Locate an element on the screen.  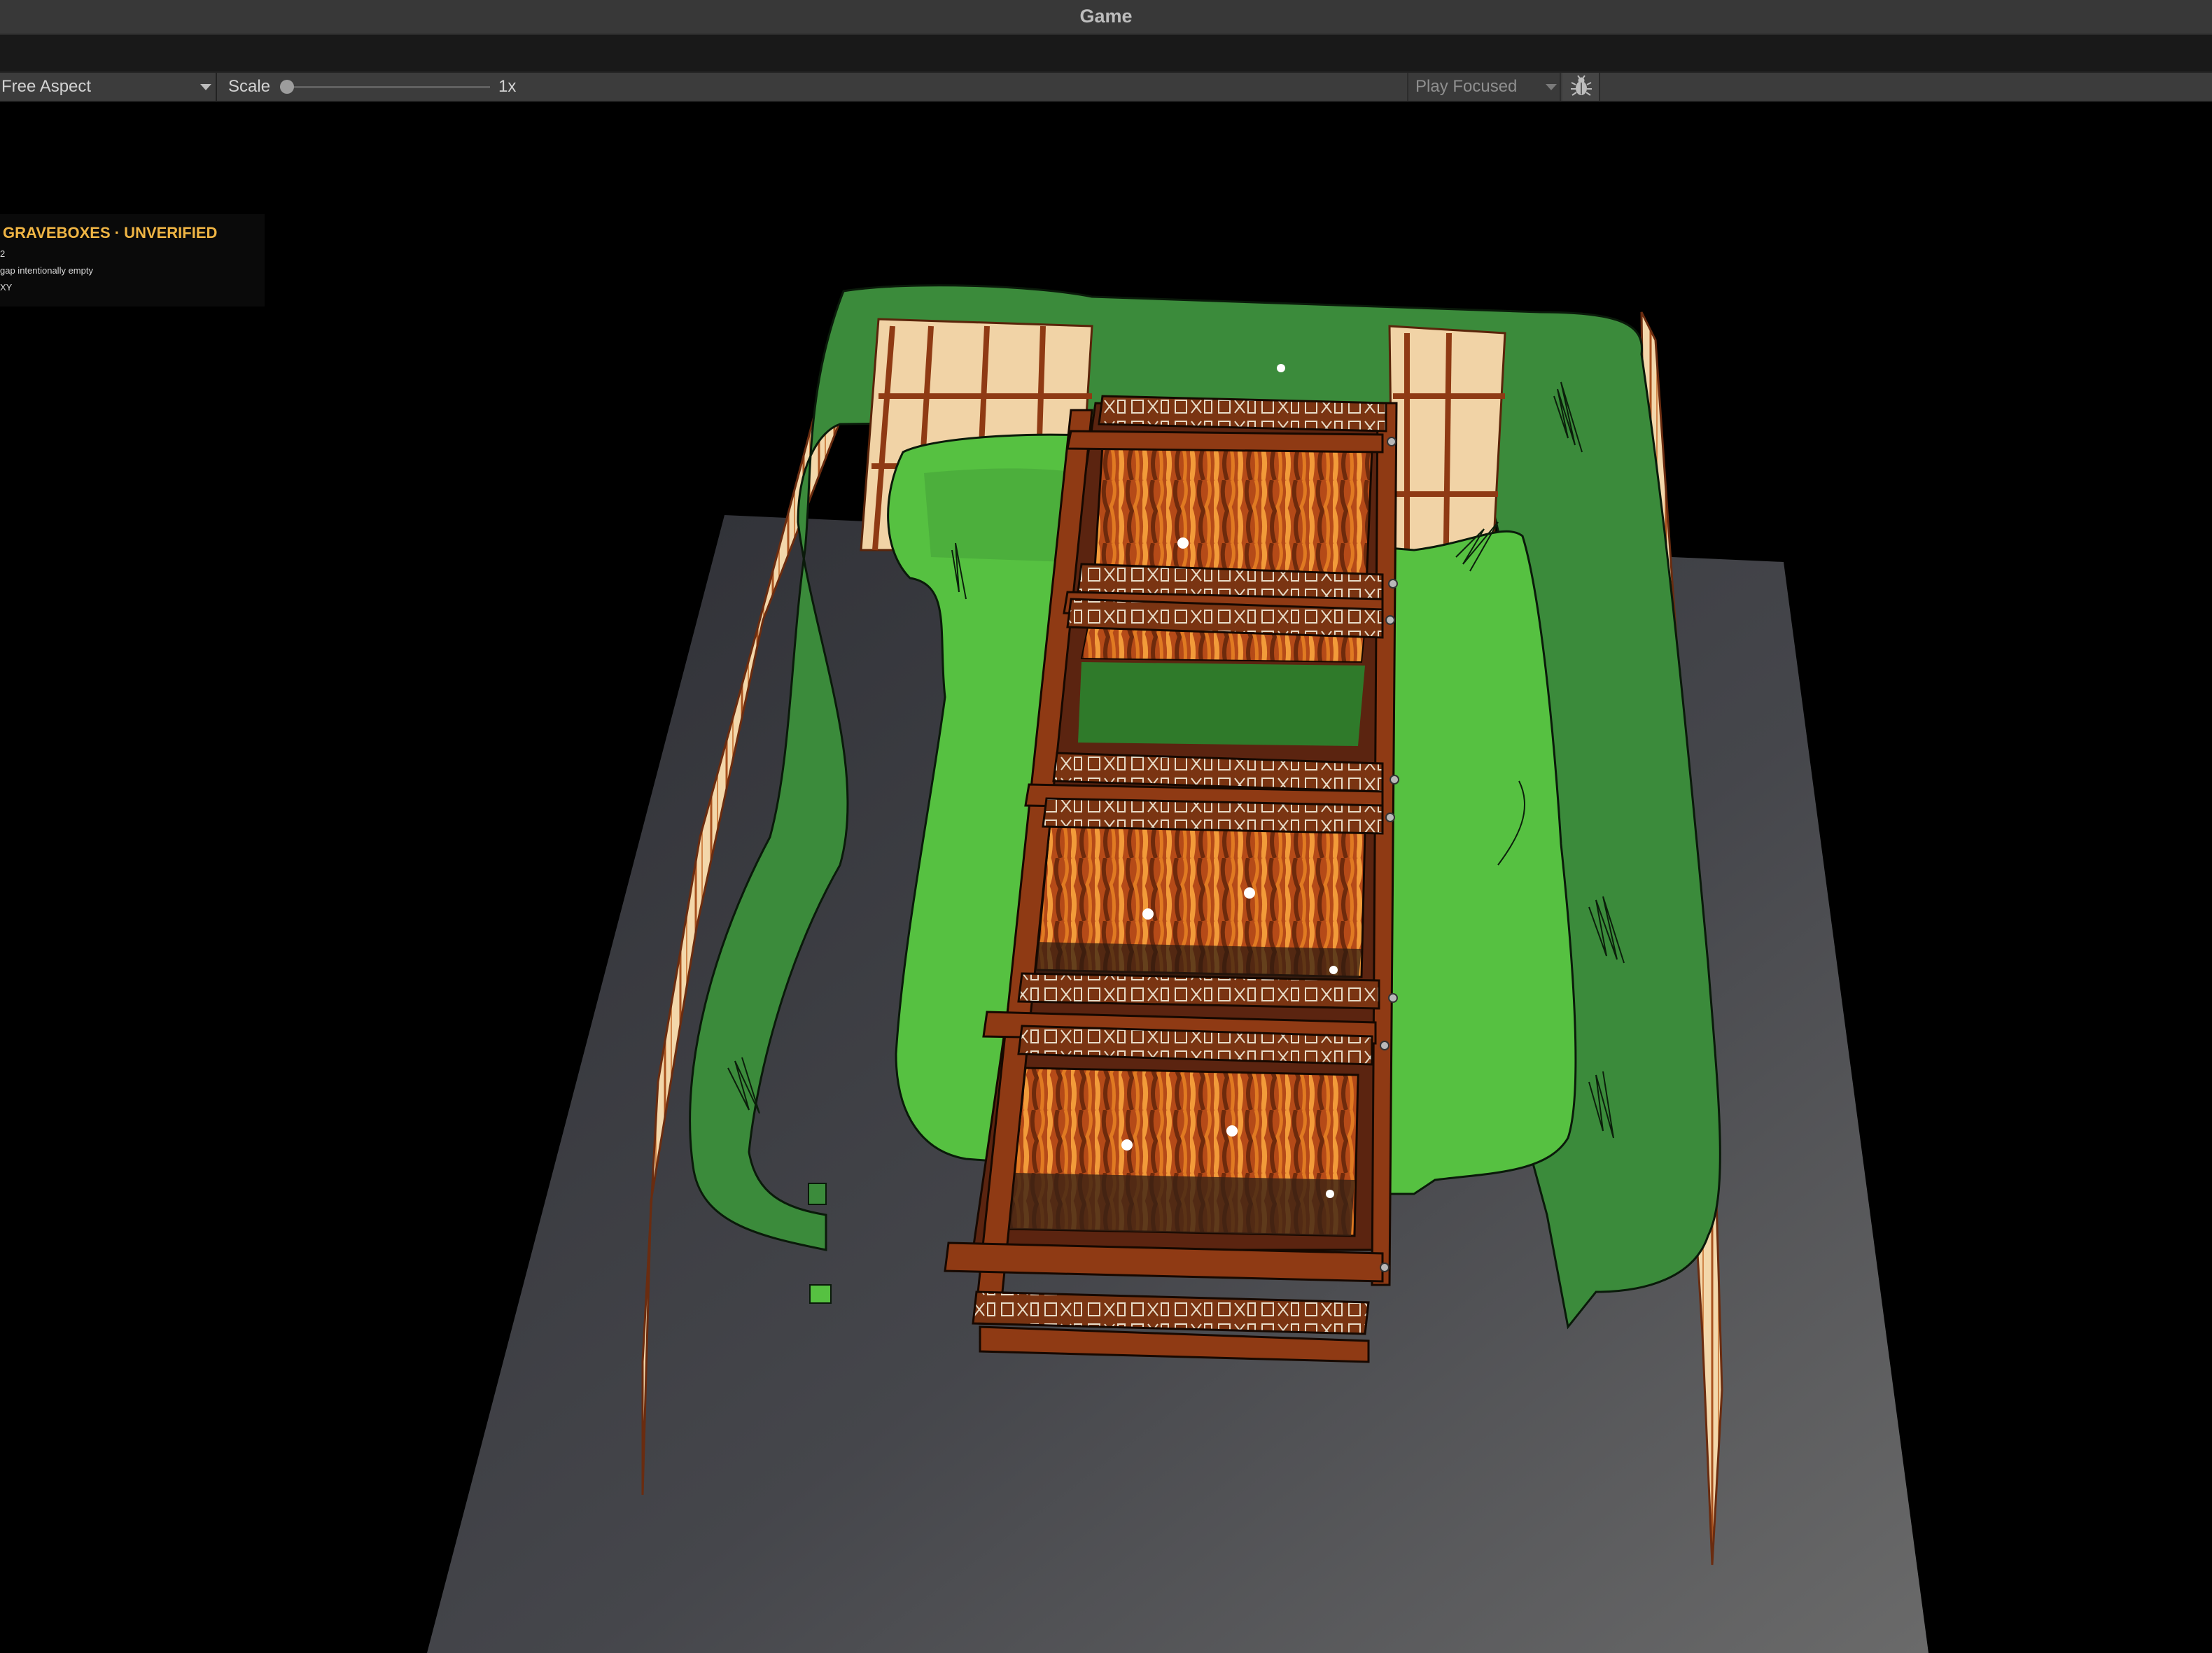
game-toolbar: Free Aspect Scale 1x Play Focused is located at coordinates (1106, 86).